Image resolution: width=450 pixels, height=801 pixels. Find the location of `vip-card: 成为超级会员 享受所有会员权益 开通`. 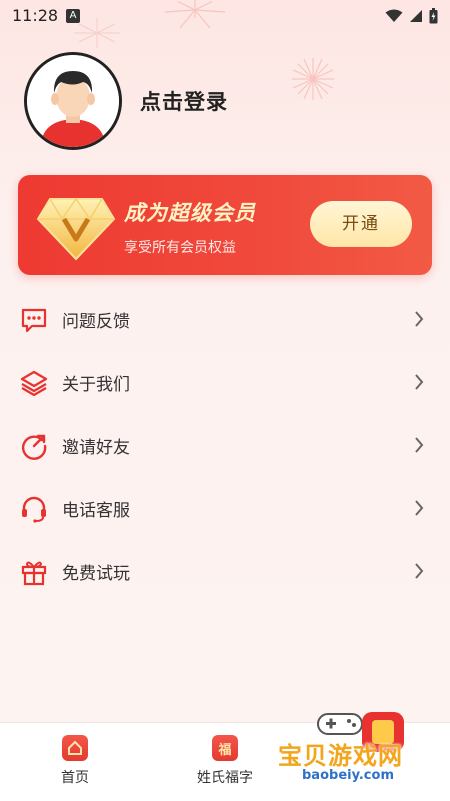

vip-card: 成为超级会员 享受所有会员权益 开通 is located at coordinates (225, 225).